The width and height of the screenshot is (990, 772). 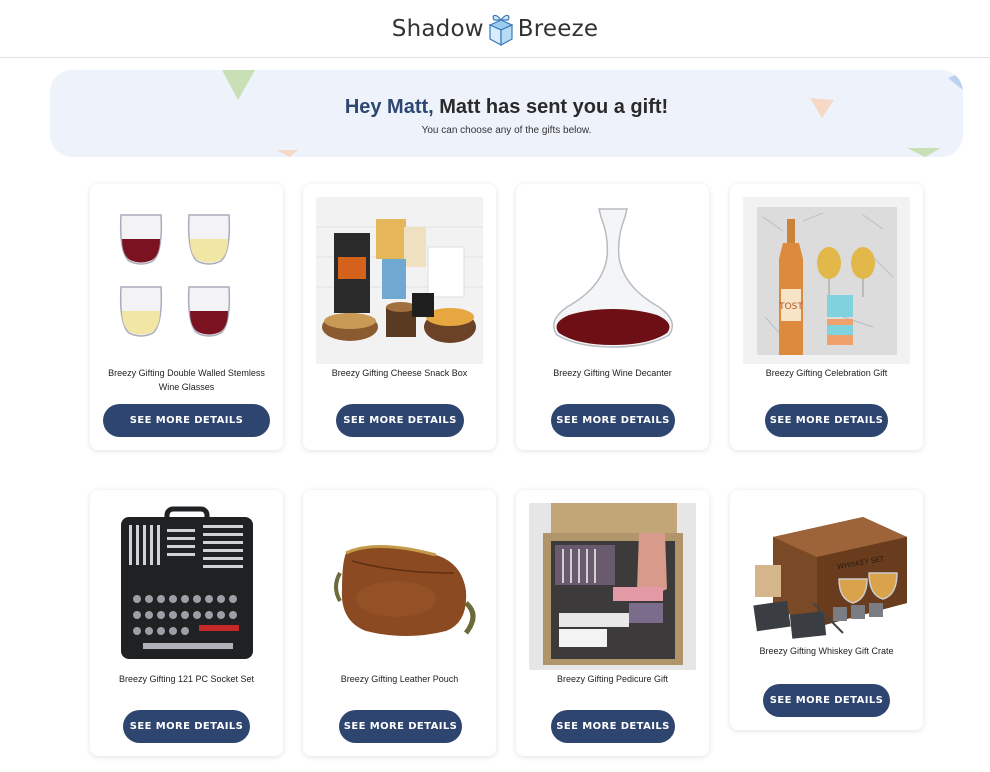 I want to click on confetti-decoration, so click(x=592, y=113).